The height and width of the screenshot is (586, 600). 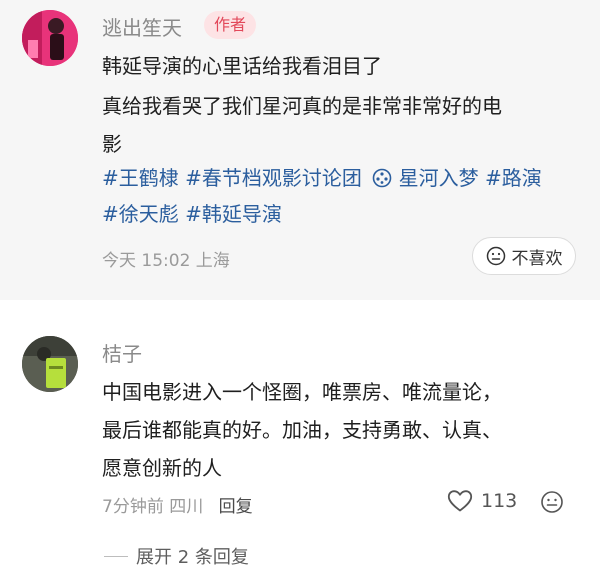 What do you see at coordinates (192, 212) in the screenshot?
I see `hashtag-links: #徐天彪 #韩延导演` at bounding box center [192, 212].